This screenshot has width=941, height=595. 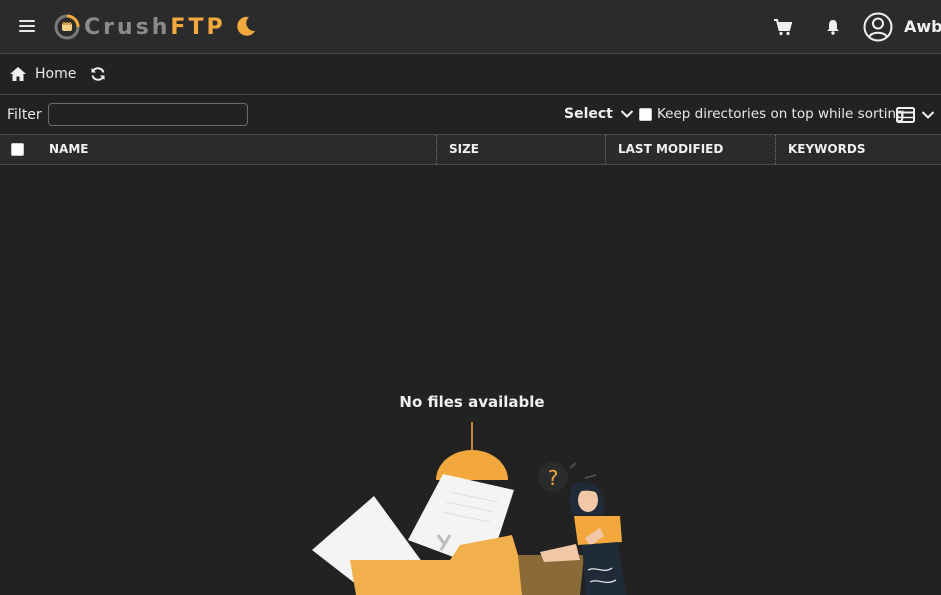 I want to click on breadcrumb: Home, so click(x=470, y=75).